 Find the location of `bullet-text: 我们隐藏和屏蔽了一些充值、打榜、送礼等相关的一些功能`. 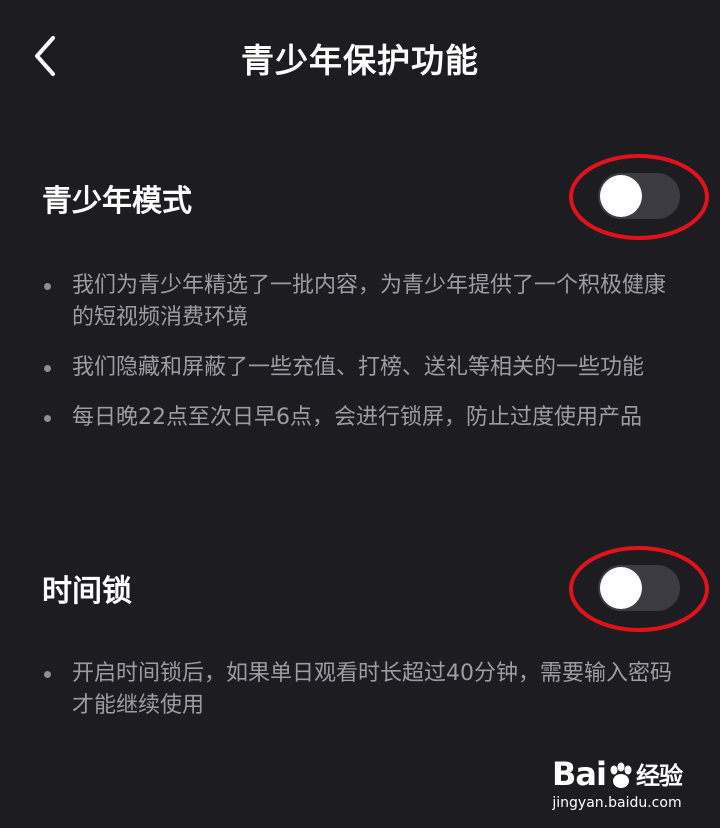

bullet-text: 我们隐藏和屏蔽了一些充值、打榜、送礼等相关的一些功能 is located at coordinates (358, 367).